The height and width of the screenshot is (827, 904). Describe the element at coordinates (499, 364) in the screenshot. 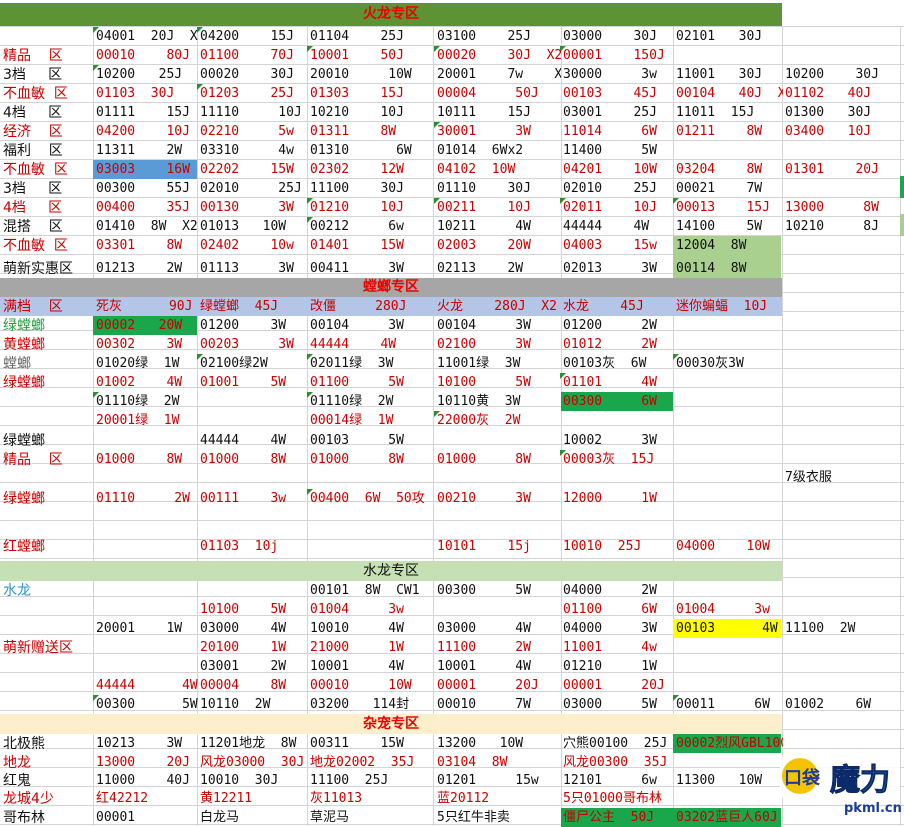

I see `table-cell: 11001绿 3W` at that location.